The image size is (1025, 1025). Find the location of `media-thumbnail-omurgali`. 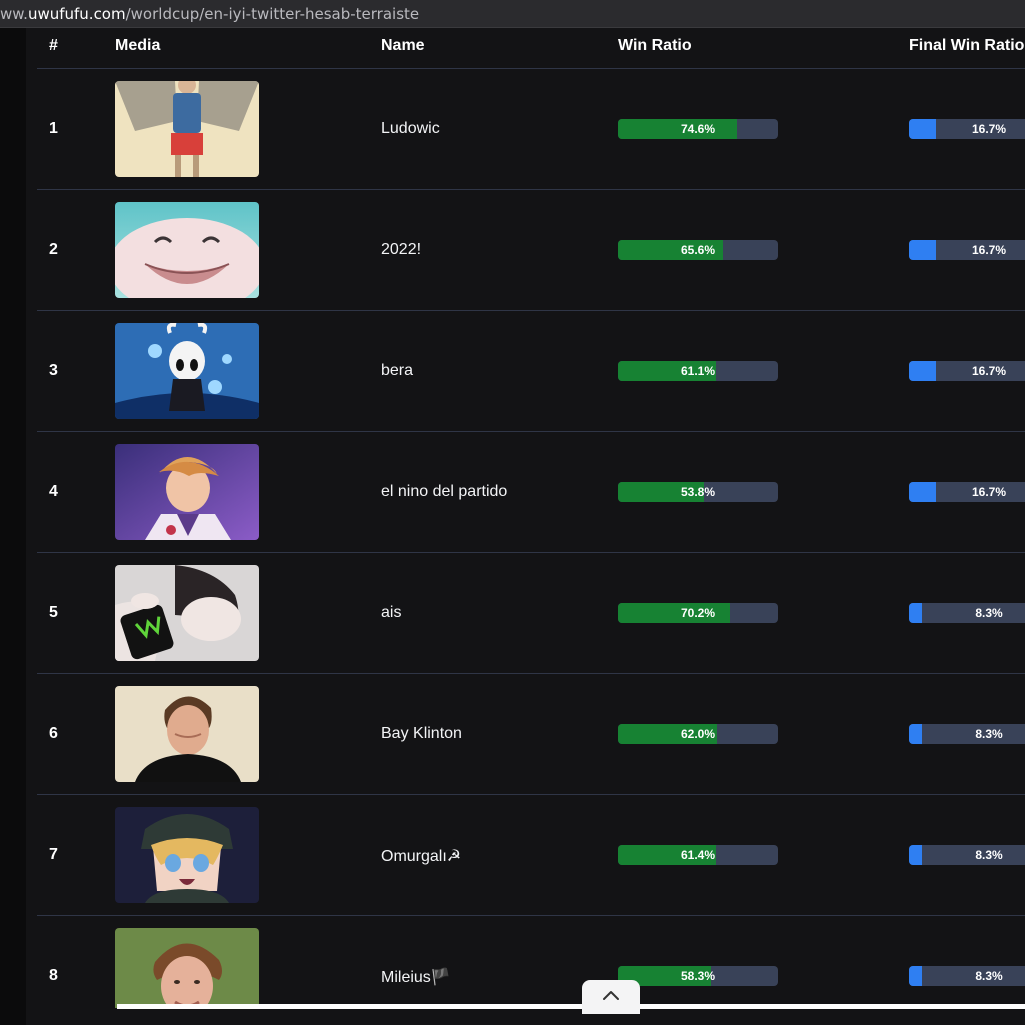

media-thumbnail-omurgali is located at coordinates (187, 855).